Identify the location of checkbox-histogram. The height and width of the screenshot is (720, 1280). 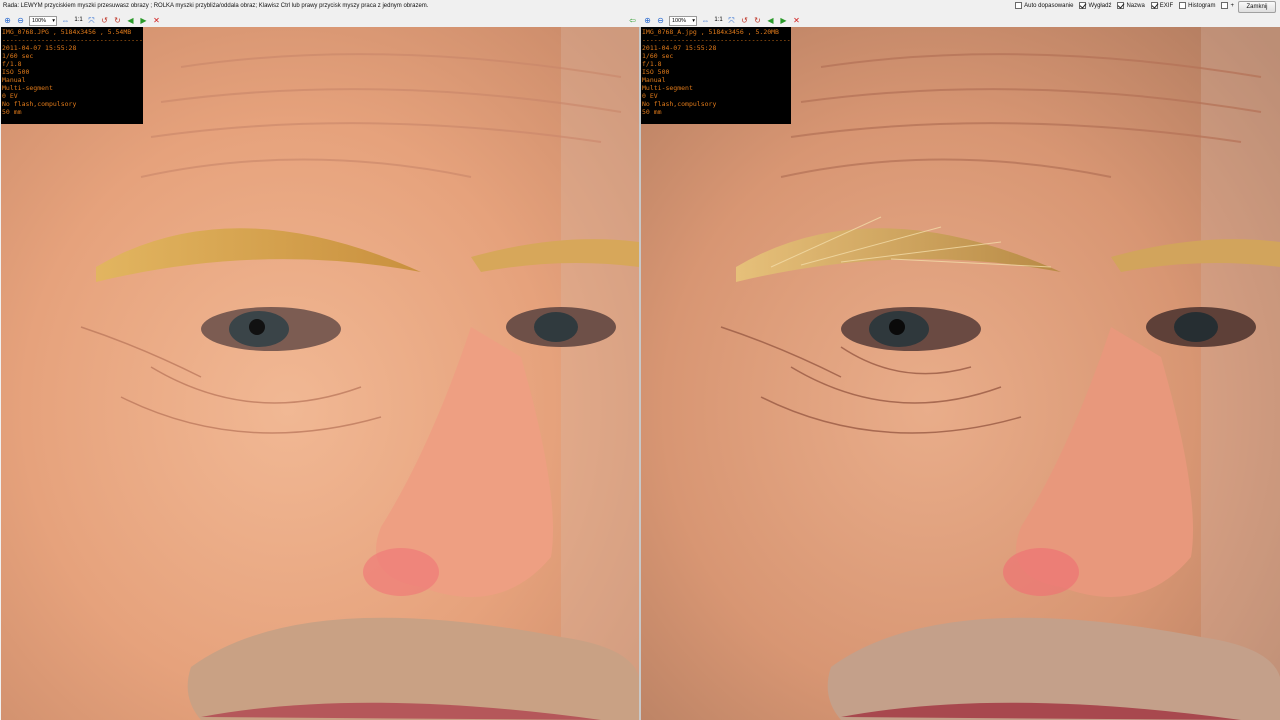
(1183, 5).